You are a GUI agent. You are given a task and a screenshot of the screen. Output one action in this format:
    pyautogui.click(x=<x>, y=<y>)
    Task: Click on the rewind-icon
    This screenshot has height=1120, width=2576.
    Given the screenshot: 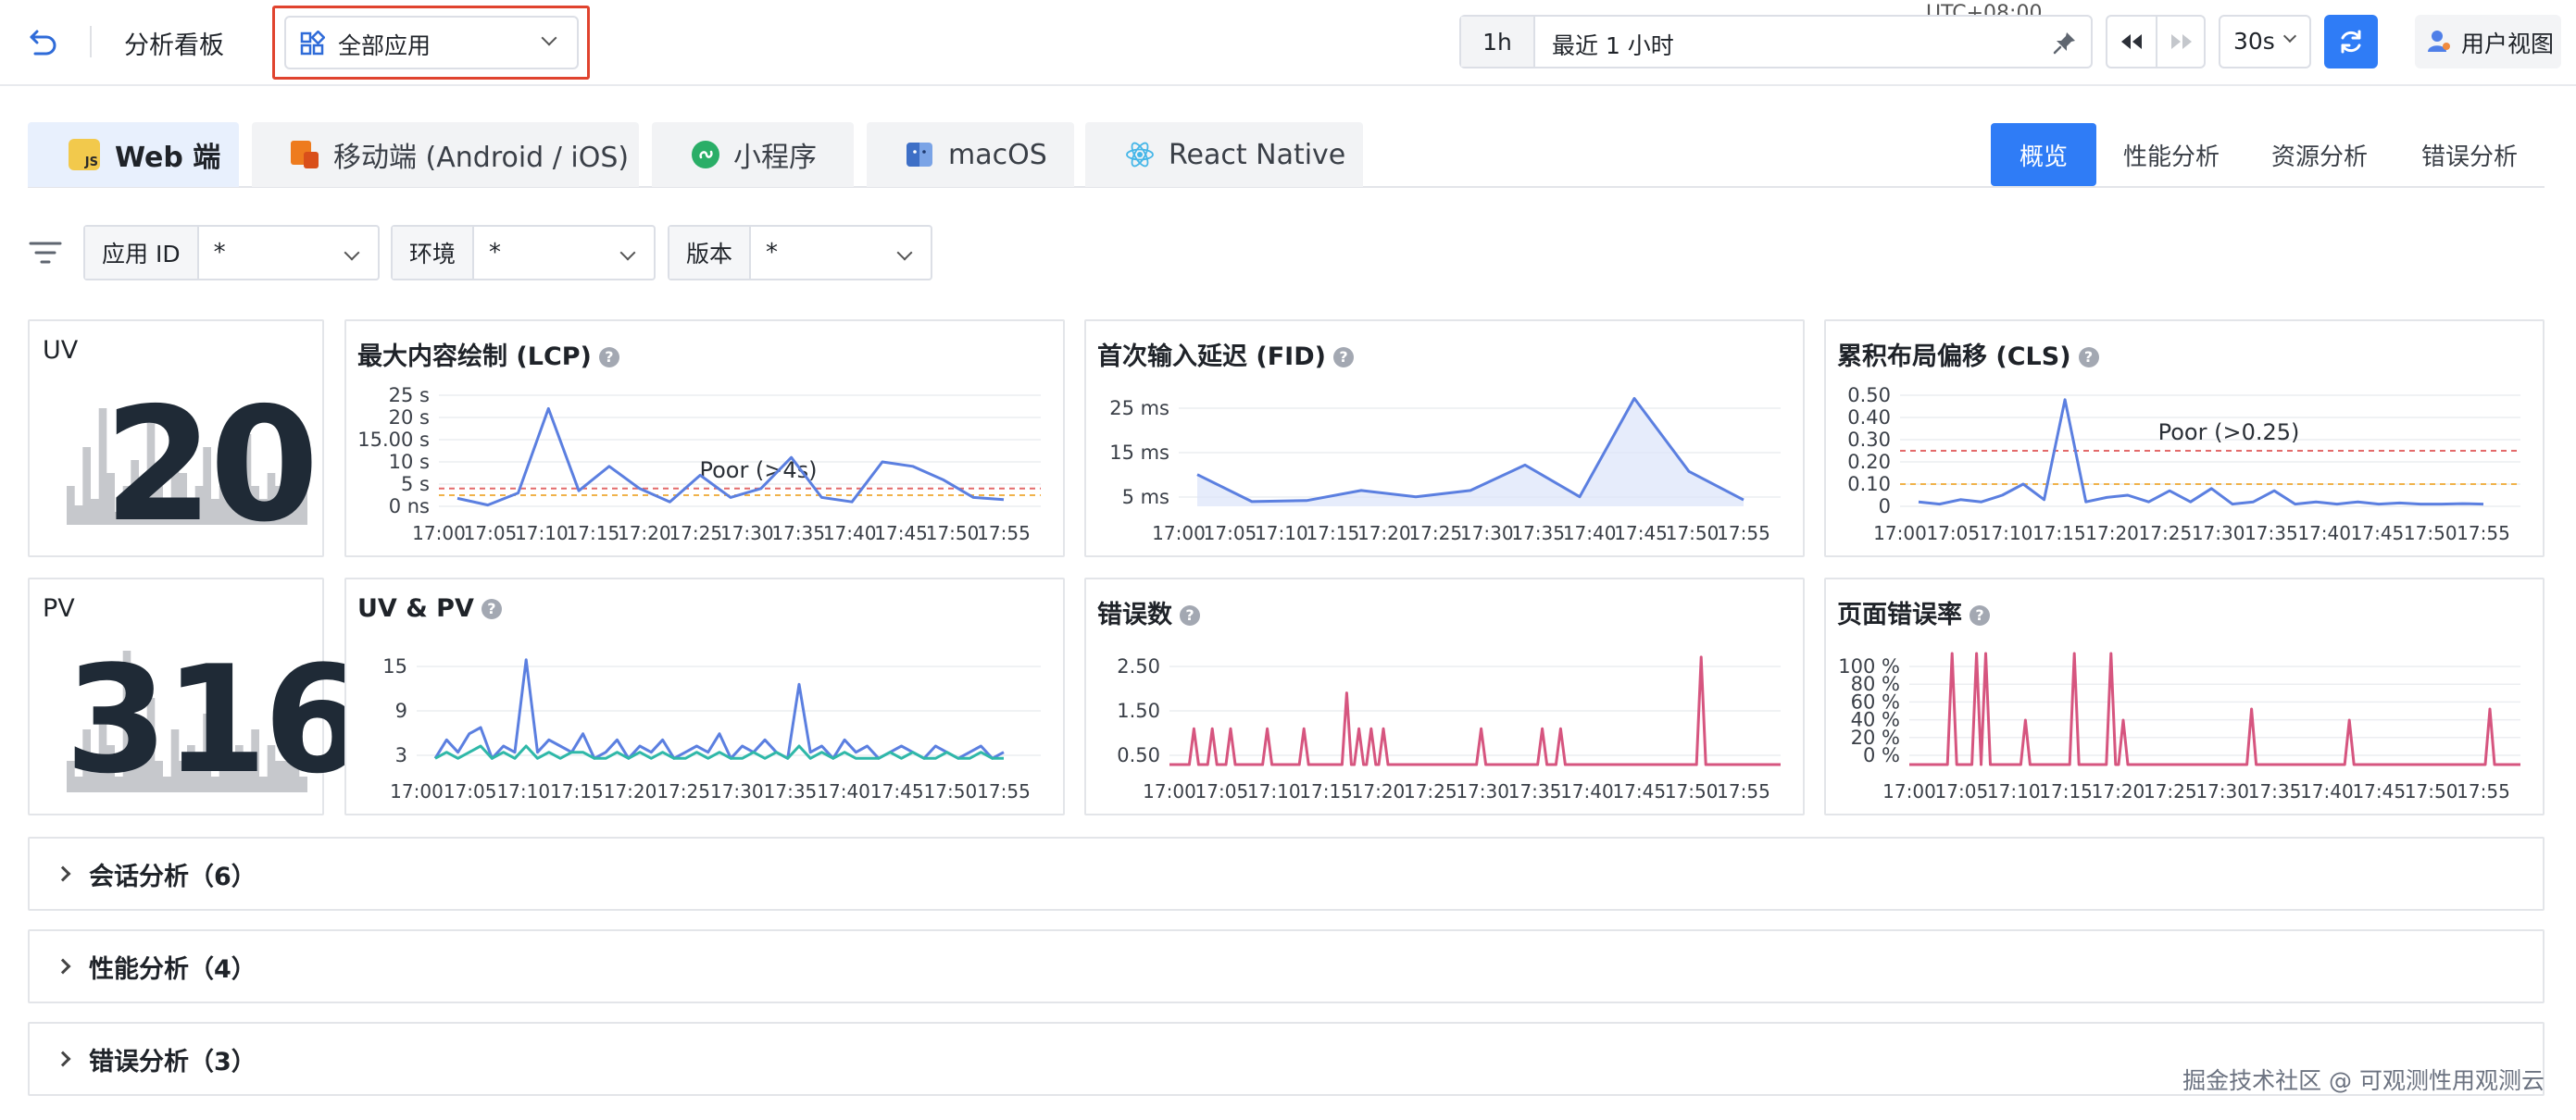 What is the action you would take?
    pyautogui.click(x=2132, y=42)
    